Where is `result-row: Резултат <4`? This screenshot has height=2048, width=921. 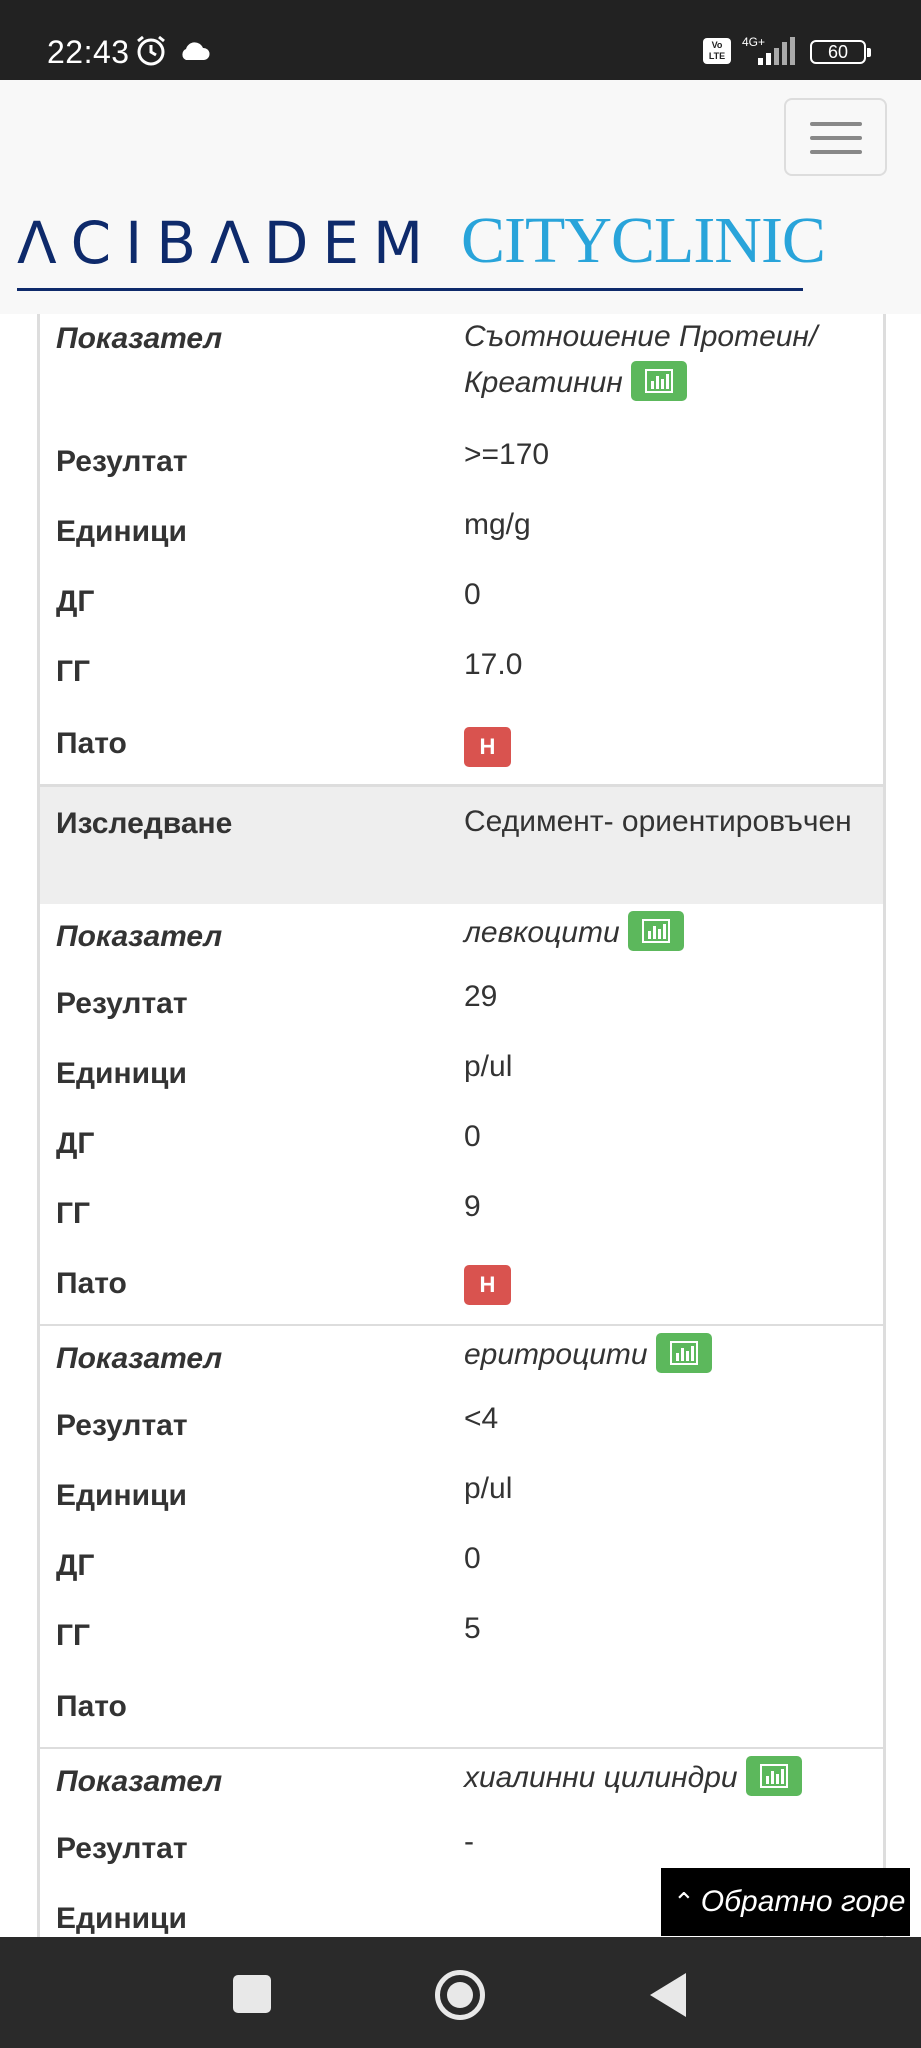 result-row: Резултат <4 is located at coordinates (461, 1431).